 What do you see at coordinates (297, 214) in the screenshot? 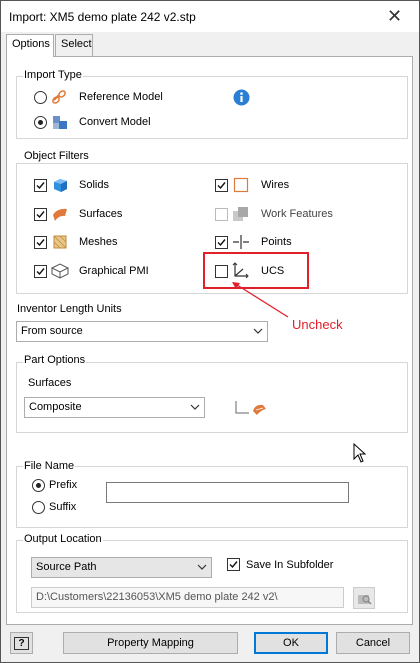
I see `work-features-label: Work Features` at bounding box center [297, 214].